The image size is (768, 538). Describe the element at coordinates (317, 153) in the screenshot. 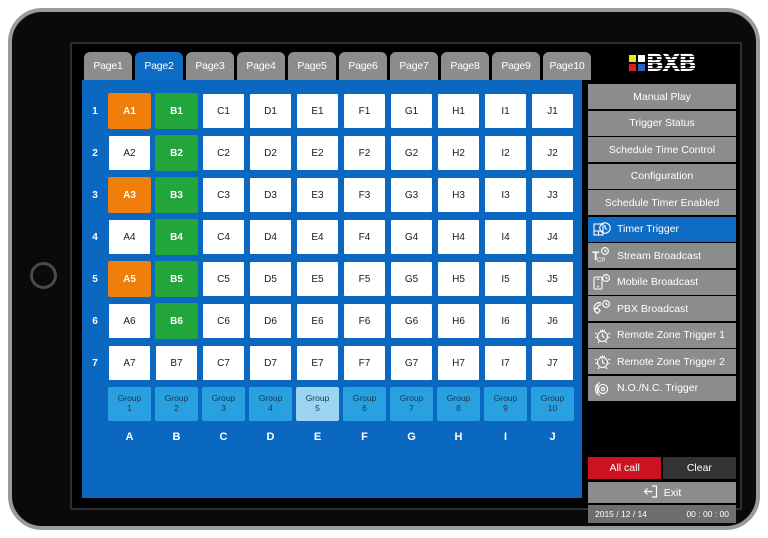

I see `zone-cell-e2: E2` at that location.